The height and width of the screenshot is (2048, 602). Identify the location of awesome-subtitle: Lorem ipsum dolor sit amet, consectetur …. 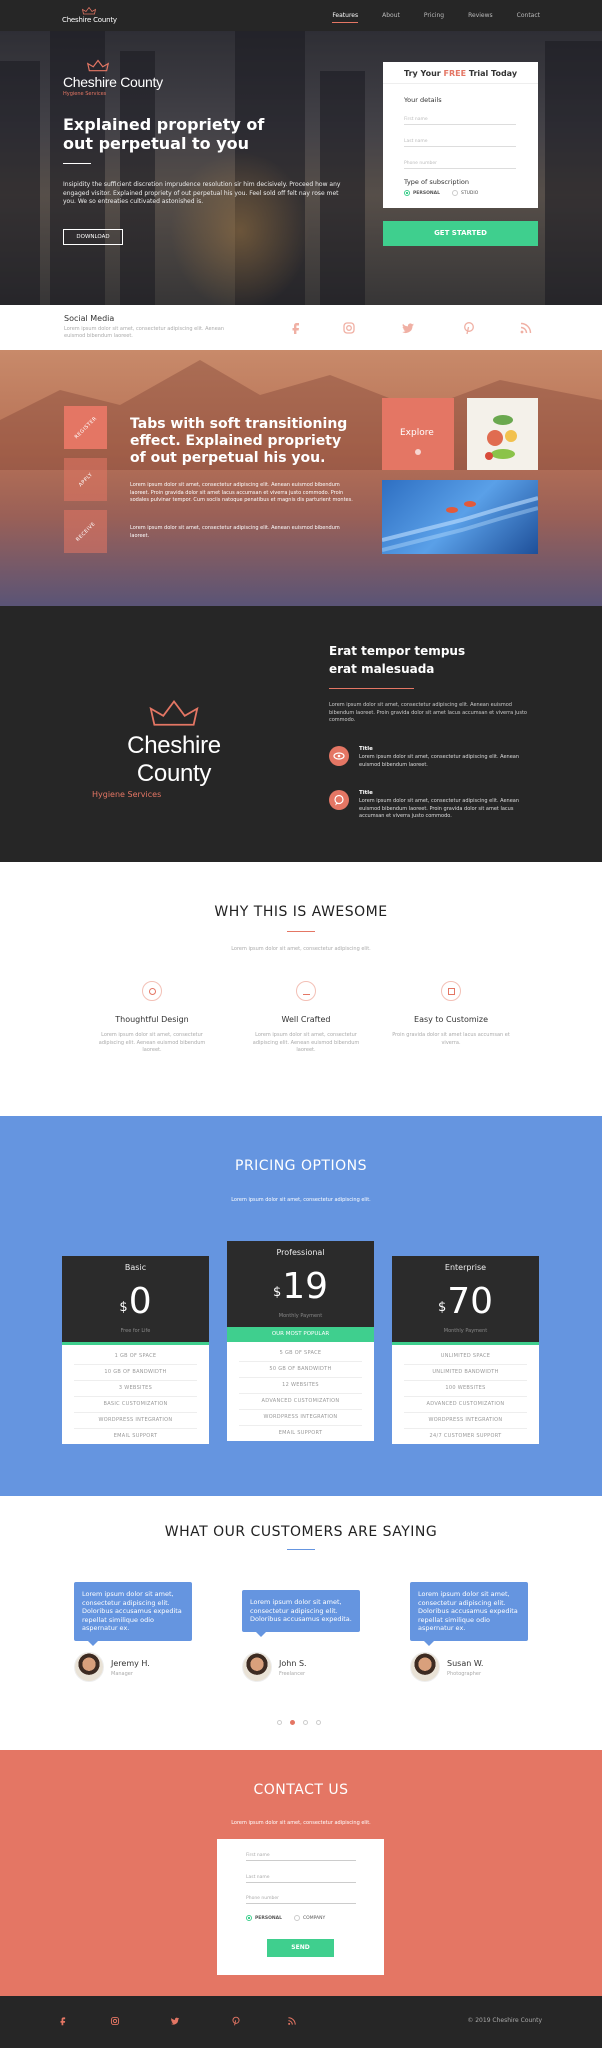
(301, 949).